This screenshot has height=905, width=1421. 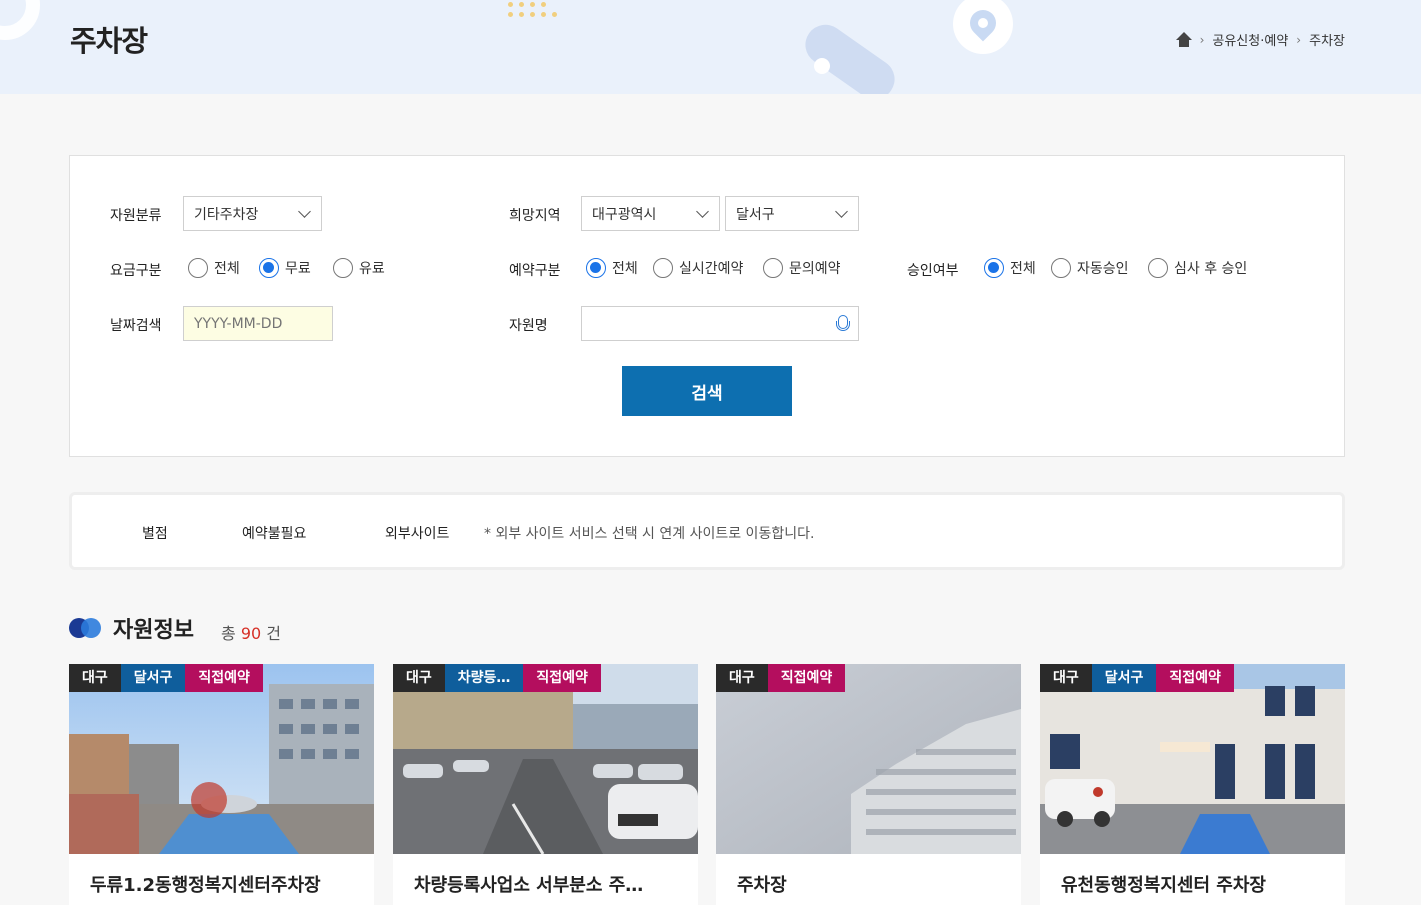 What do you see at coordinates (109, 41) in the screenshot?
I see `page-title: 주차장` at bounding box center [109, 41].